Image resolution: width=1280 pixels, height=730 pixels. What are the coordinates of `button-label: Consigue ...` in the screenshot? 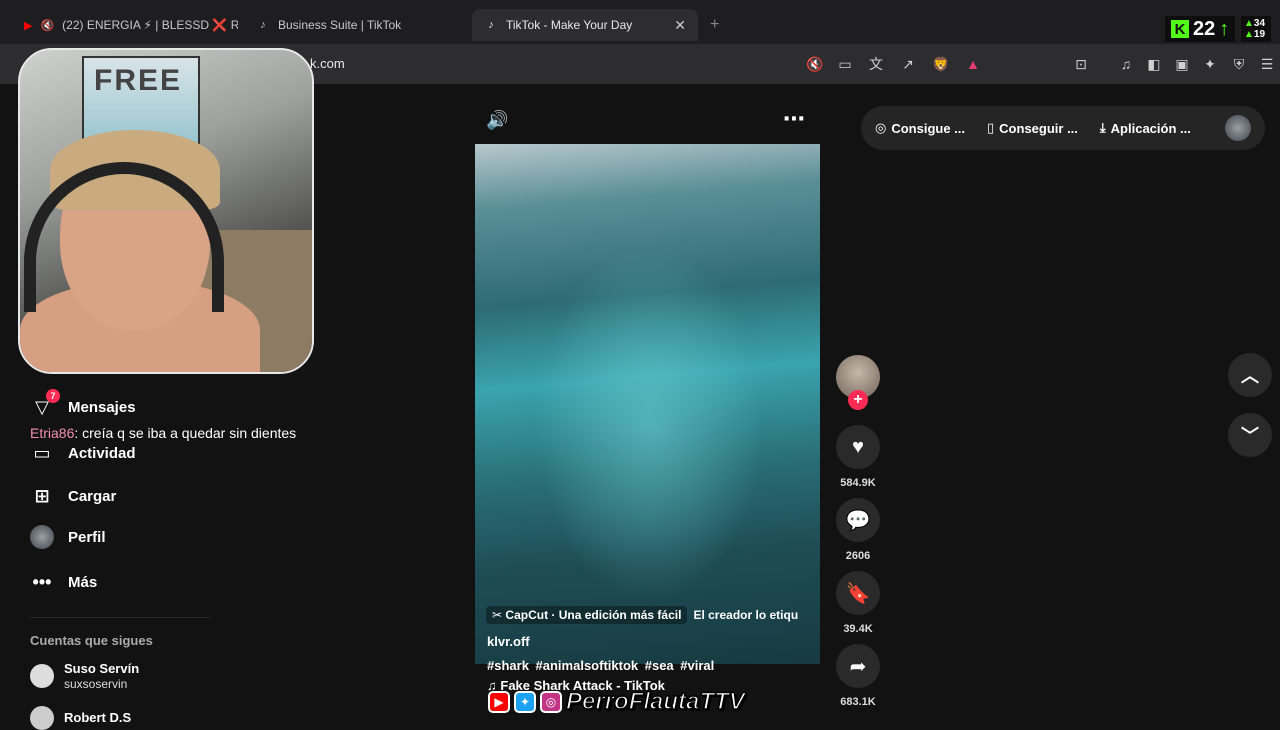 It's located at (928, 128).